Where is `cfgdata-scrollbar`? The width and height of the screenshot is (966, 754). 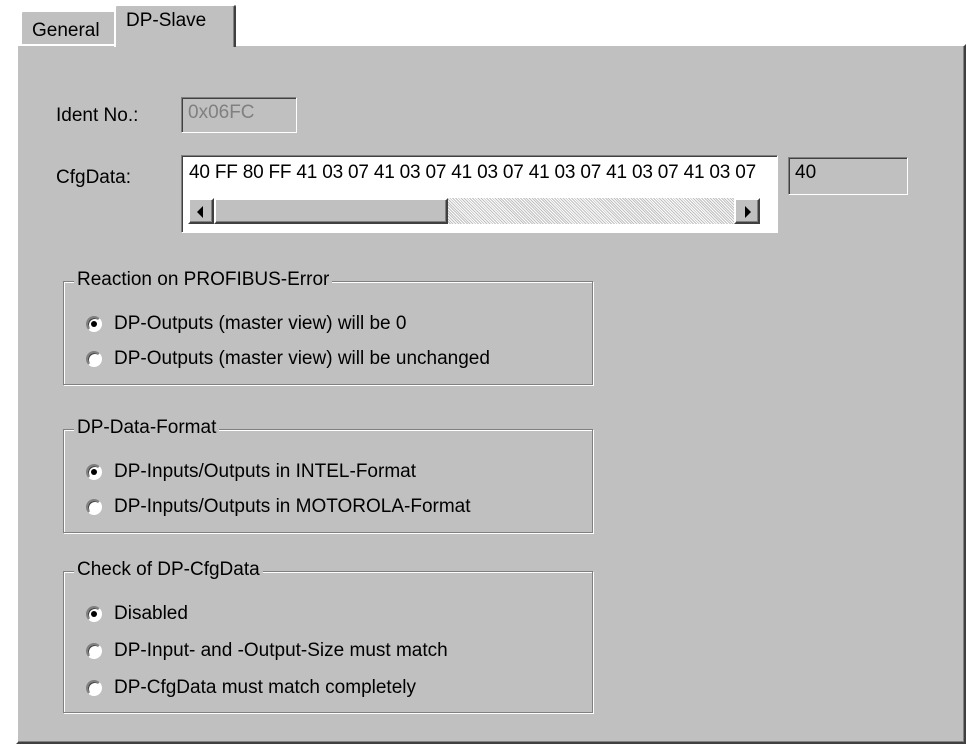
cfgdata-scrollbar is located at coordinates (474, 211).